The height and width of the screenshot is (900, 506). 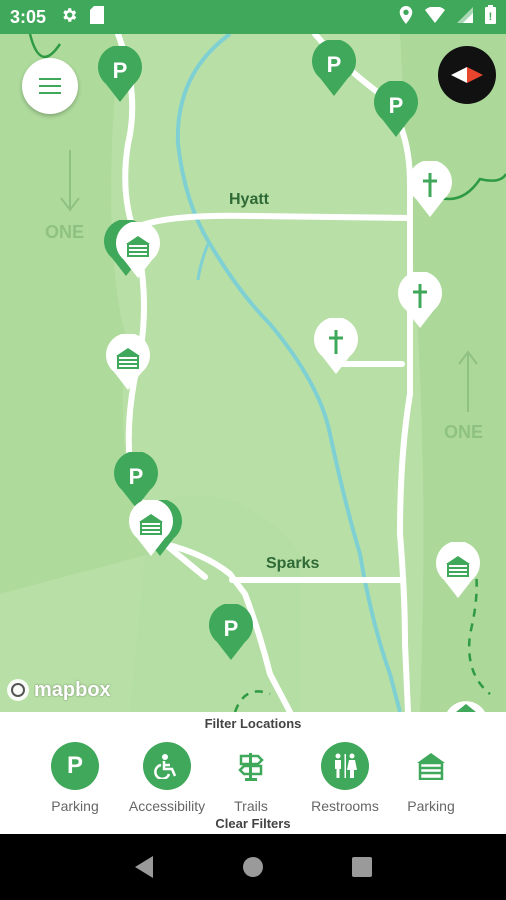 What do you see at coordinates (97, 17) in the screenshot?
I see `sd-card-icon` at bounding box center [97, 17].